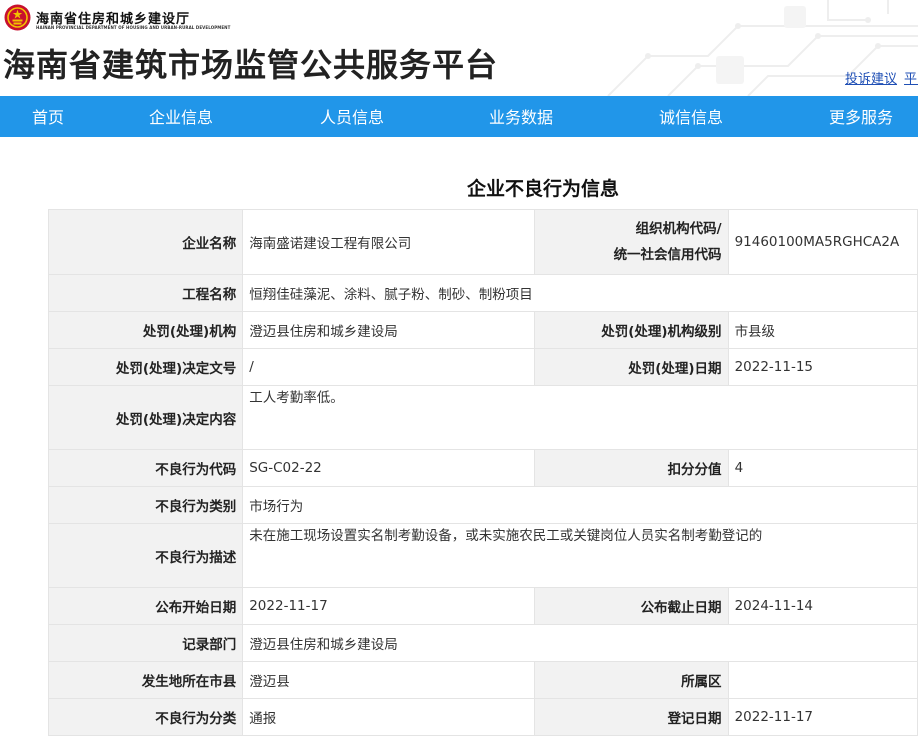  What do you see at coordinates (459, 116) in the screenshot?
I see `main-nav: 首页 企业信息 人员信息 业务数据 诚信信息 更多服务` at bounding box center [459, 116].